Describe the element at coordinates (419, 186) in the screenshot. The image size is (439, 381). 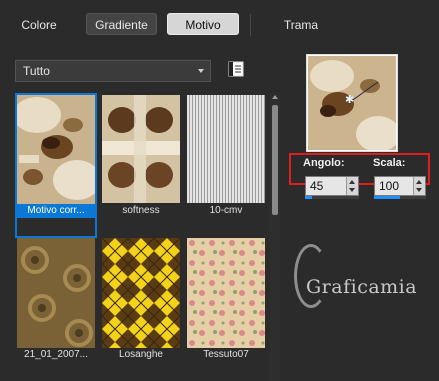
I see `scale-stepper-buttons` at that location.